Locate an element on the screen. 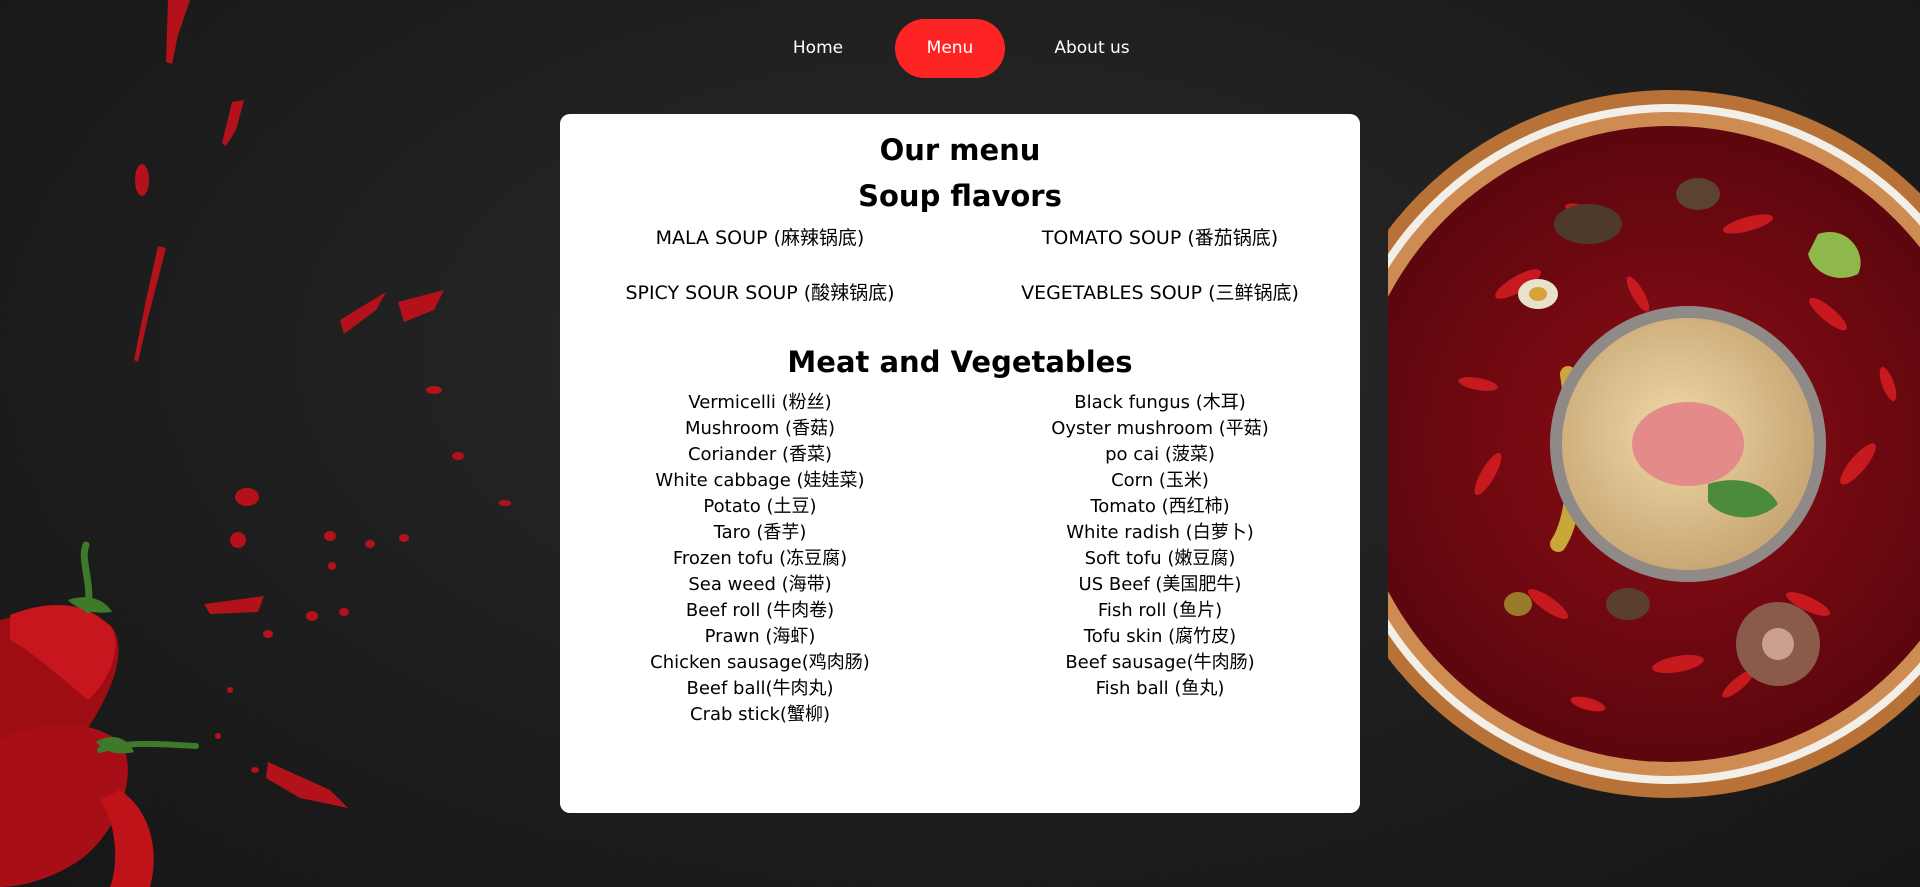  list-item: Fish ball (鱼丸) is located at coordinates (1160, 688).